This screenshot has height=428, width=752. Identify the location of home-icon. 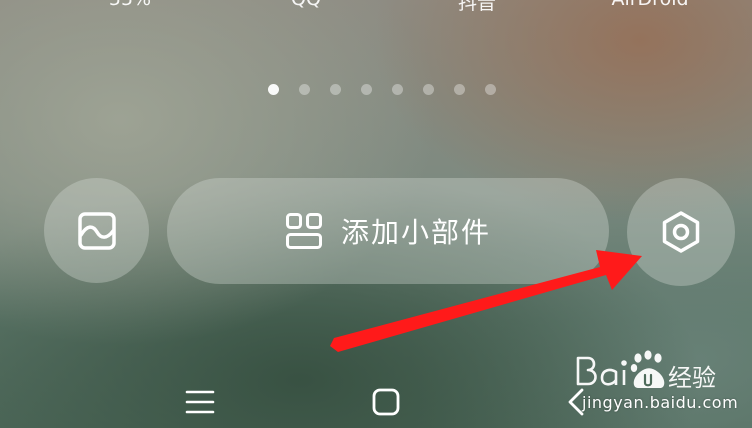
(386, 402).